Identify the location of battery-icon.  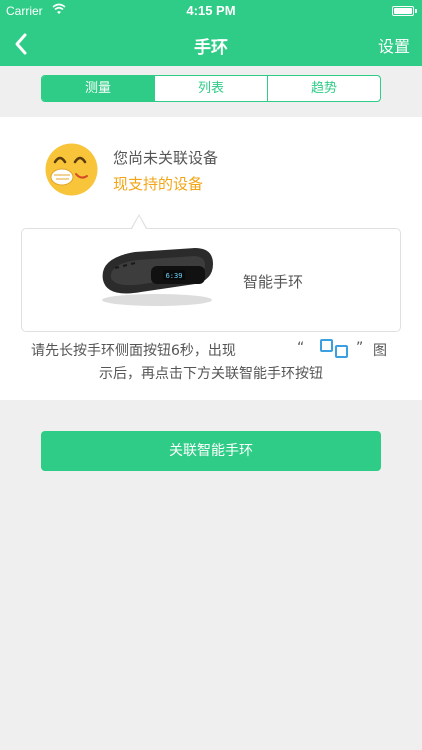
(403, 11).